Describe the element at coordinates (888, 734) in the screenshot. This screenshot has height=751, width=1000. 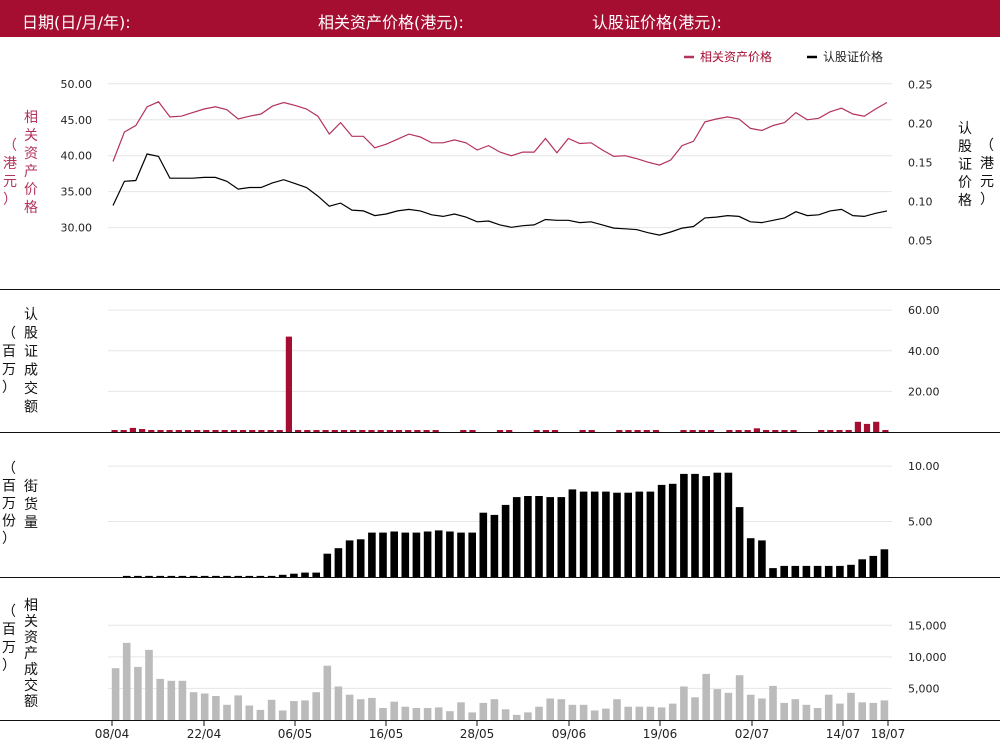
I see `x-tick-label: 18/07` at that location.